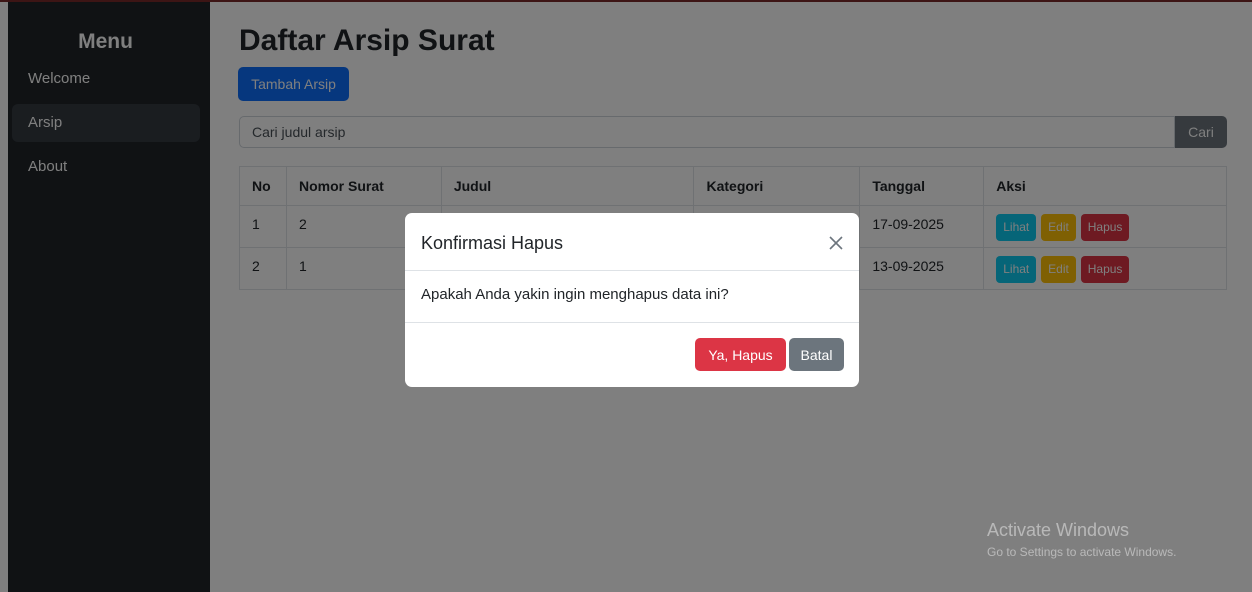 The image size is (1252, 592). What do you see at coordinates (1058, 530) in the screenshot?
I see `watermark-title: Activate Windows` at bounding box center [1058, 530].